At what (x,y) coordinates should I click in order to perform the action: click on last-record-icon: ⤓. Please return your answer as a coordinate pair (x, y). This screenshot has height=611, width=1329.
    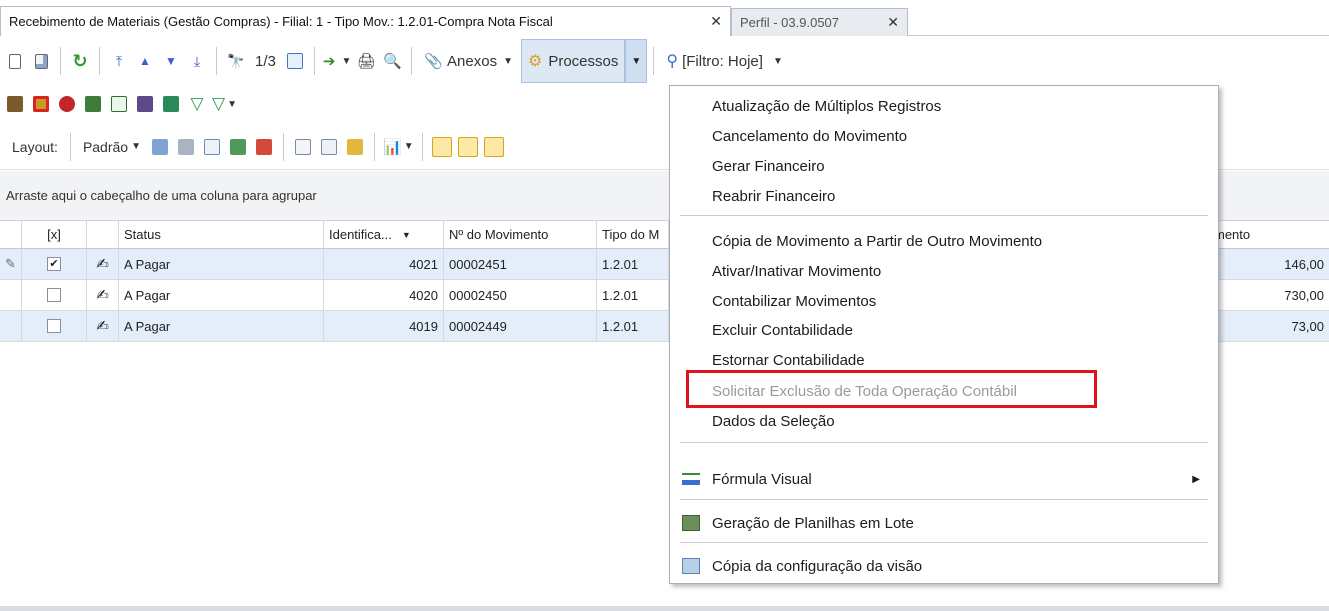
    Looking at the image, I should click on (197, 61).